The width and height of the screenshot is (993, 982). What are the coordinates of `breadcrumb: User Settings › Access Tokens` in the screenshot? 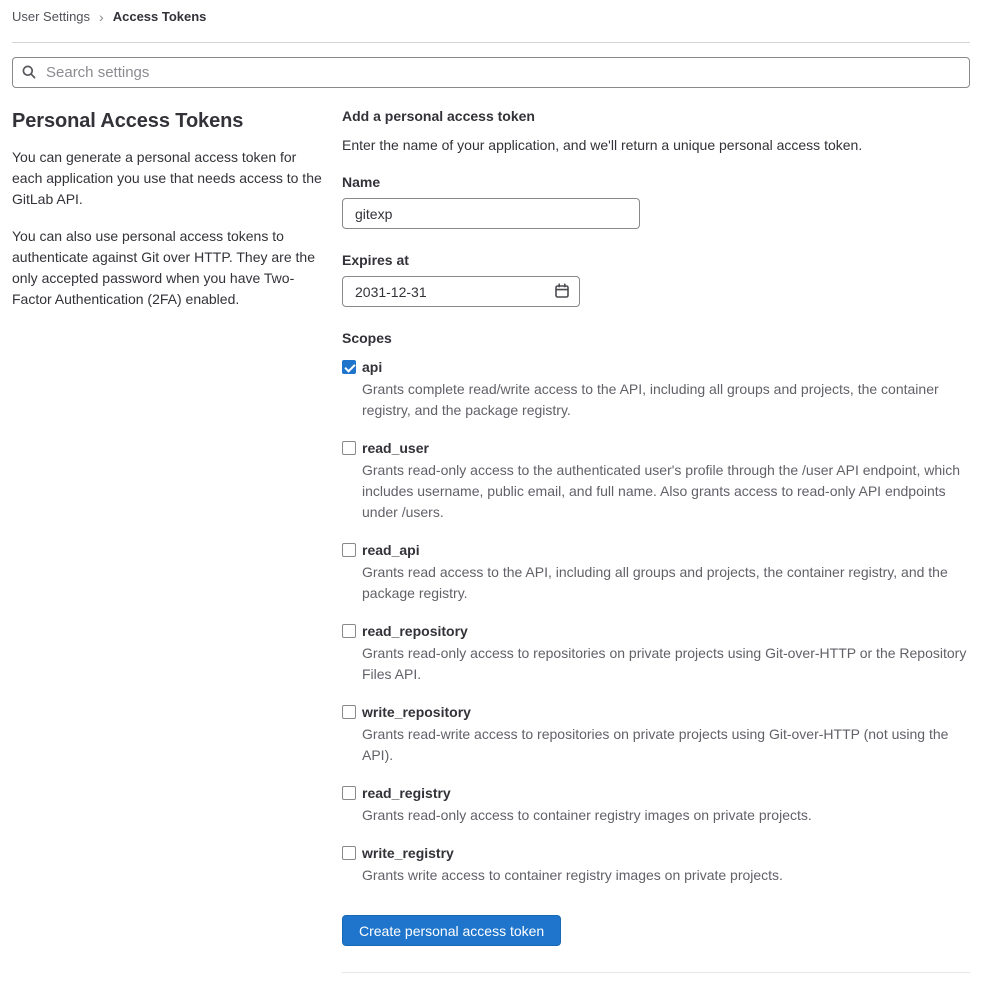 It's located at (491, 16).